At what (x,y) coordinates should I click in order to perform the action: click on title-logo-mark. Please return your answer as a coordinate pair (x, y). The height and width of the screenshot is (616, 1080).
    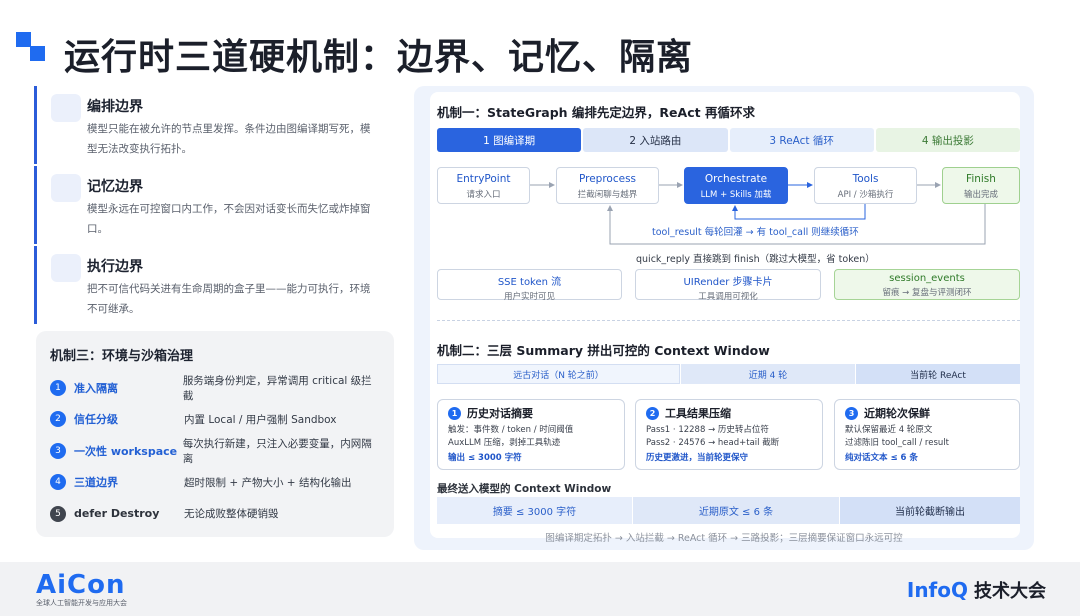
    Looking at the image, I should click on (33, 49).